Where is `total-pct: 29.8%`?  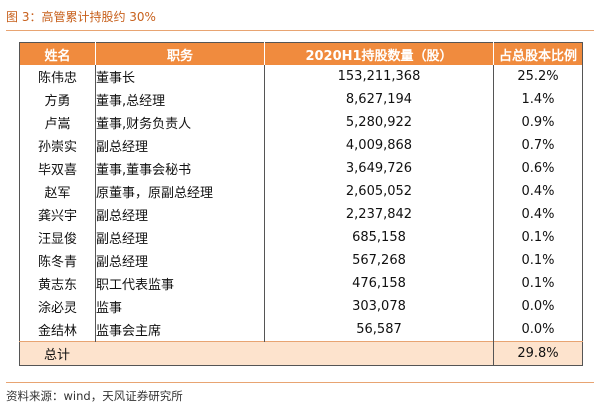 total-pct: 29.8% is located at coordinates (538, 353).